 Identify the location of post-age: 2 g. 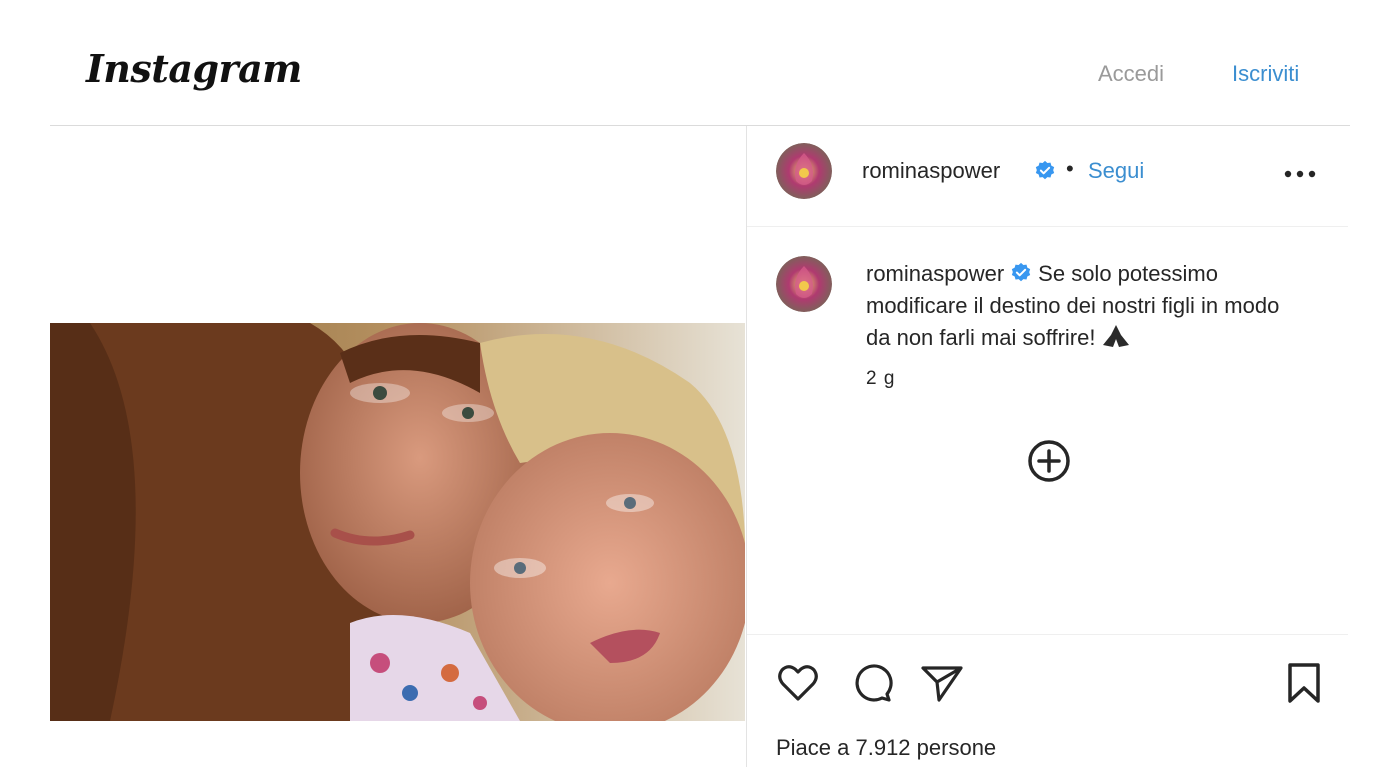
(881, 378).